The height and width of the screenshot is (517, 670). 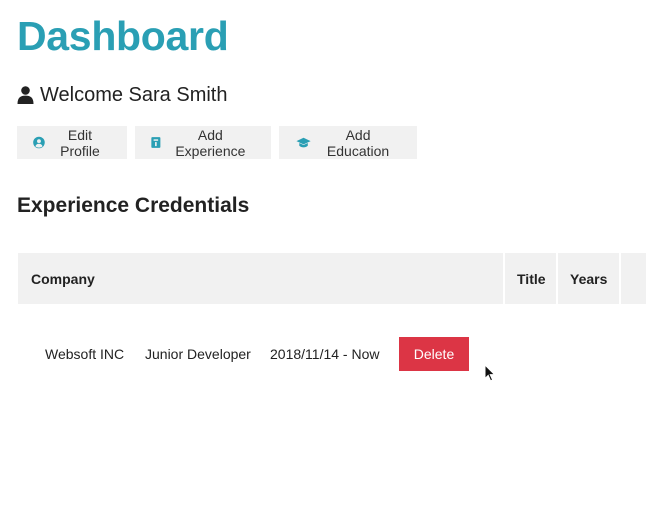 What do you see at coordinates (85, 354) in the screenshot?
I see `cell-company: Websoft INC` at bounding box center [85, 354].